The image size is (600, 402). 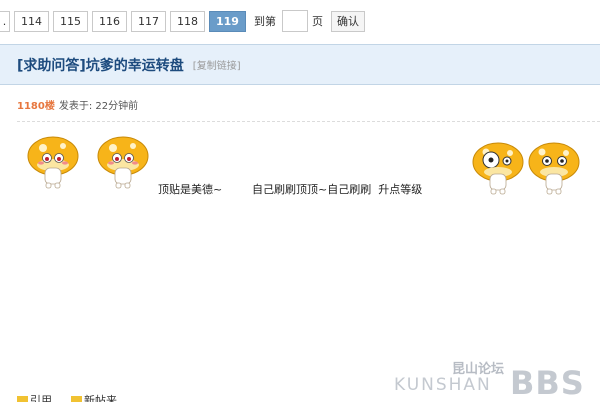 I want to click on page-link: 117, so click(x=148, y=21).